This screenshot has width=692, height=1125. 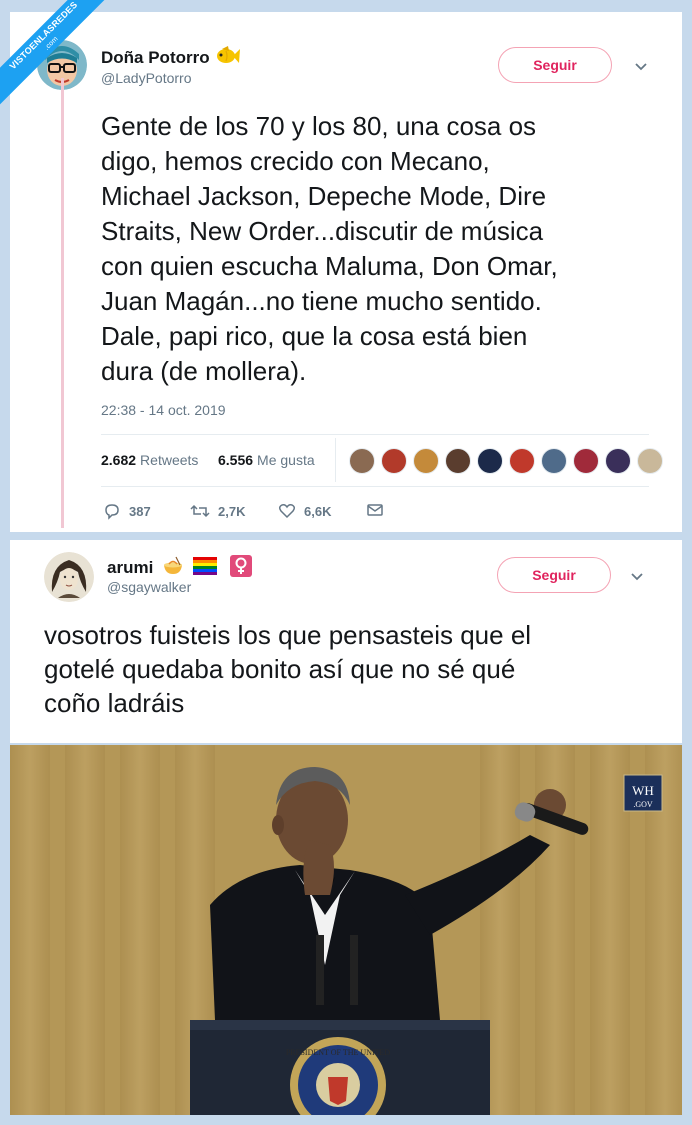 What do you see at coordinates (236, 460) in the screenshot?
I see `likes-count: 6.556` at bounding box center [236, 460].